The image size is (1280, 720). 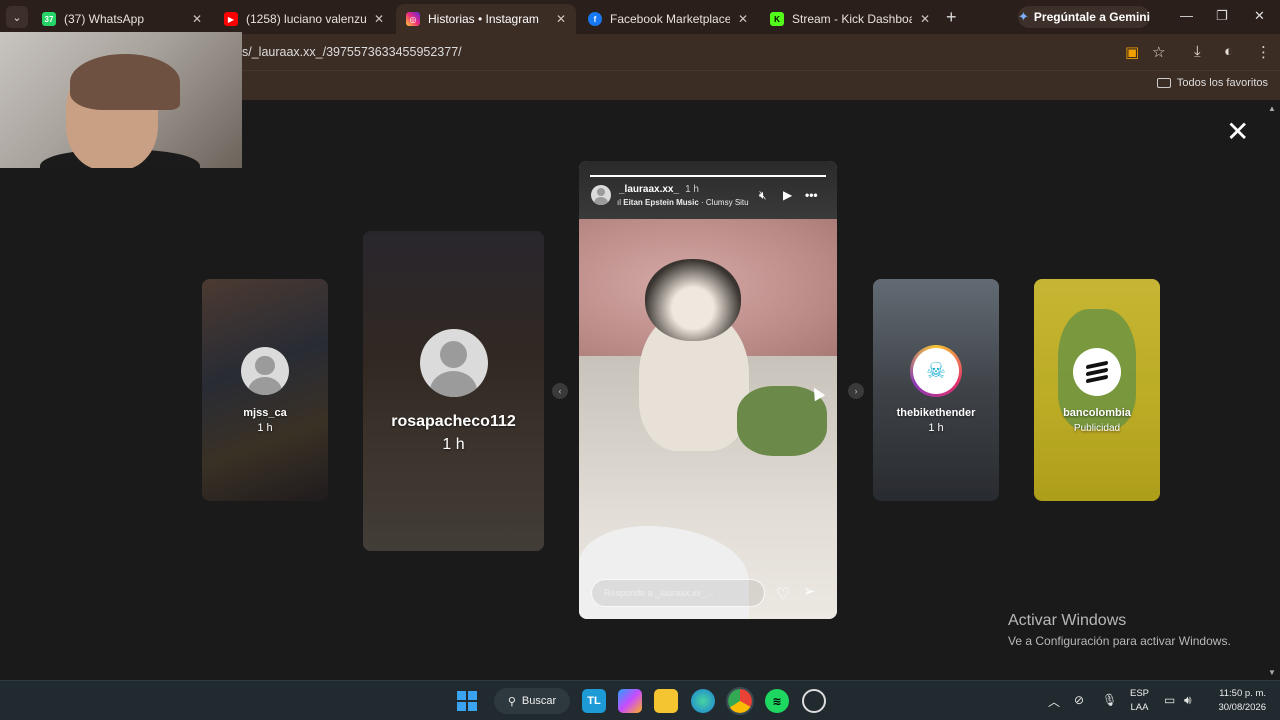 I want to click on tab-kick: K Stream - Kick Dashboard ✕, so click(x=850, y=19).